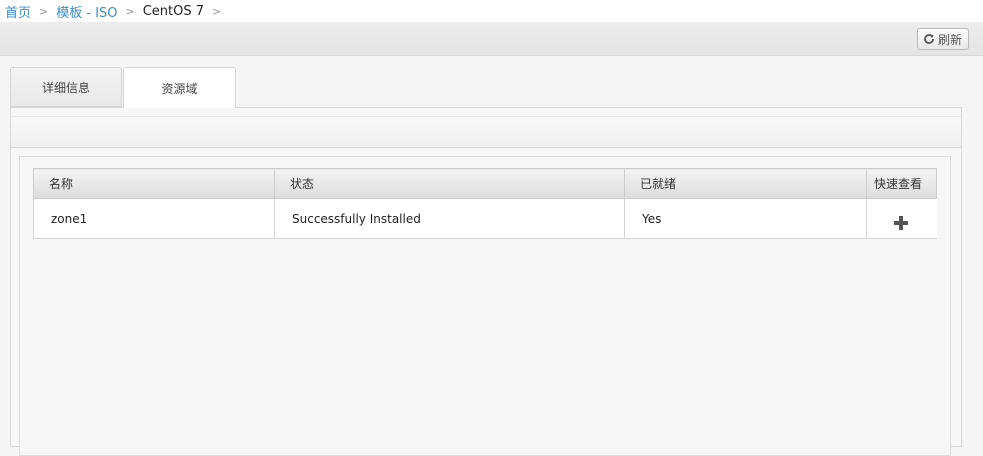  Describe the element at coordinates (745, 218) in the screenshot. I see `cell-ready: Yes` at that location.